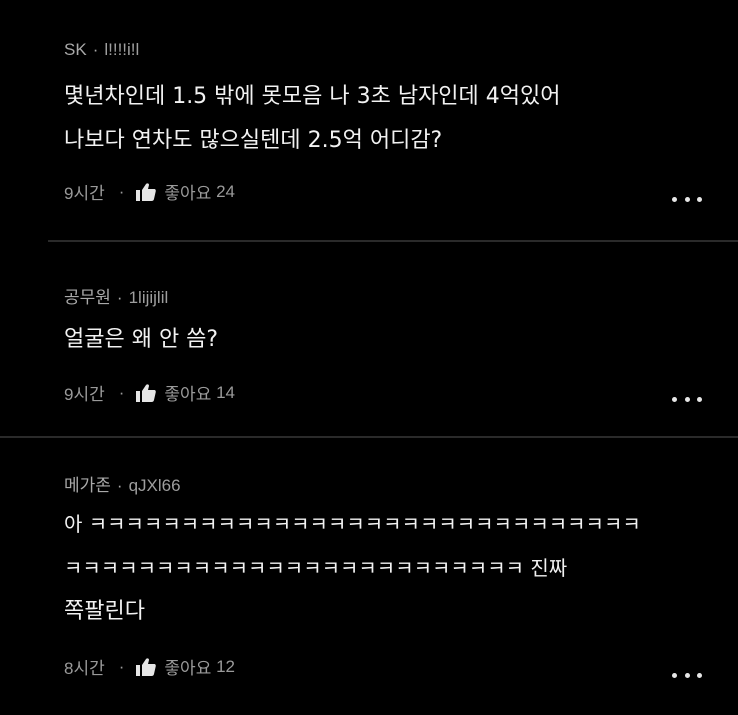 The width and height of the screenshot is (738, 715). Describe the element at coordinates (253, 140) in the screenshot. I see `comment-text-line: 나보다 연차도 많으실텐데 2.5억 어디감?` at that location.